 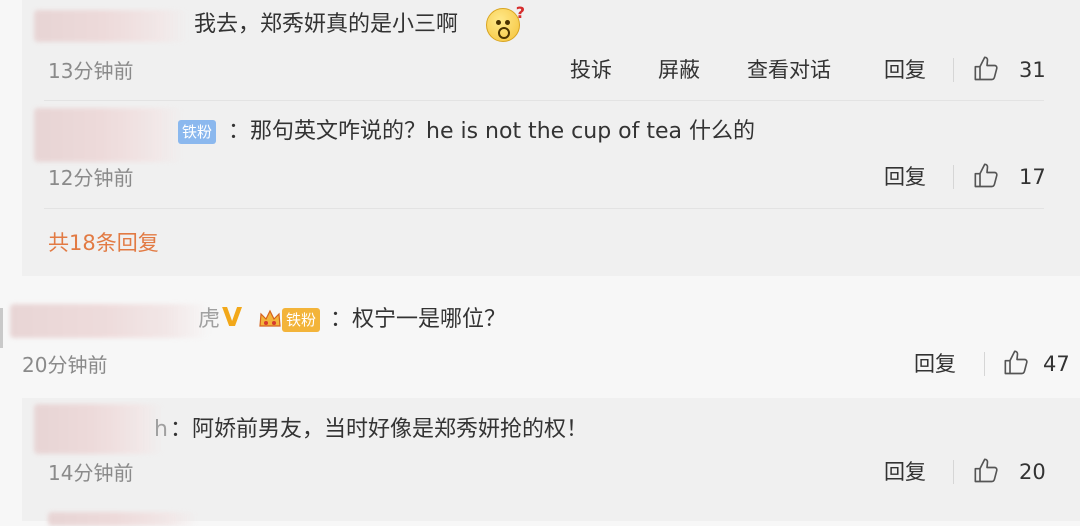 I want to click on report-button: 投诉, so click(x=591, y=70).